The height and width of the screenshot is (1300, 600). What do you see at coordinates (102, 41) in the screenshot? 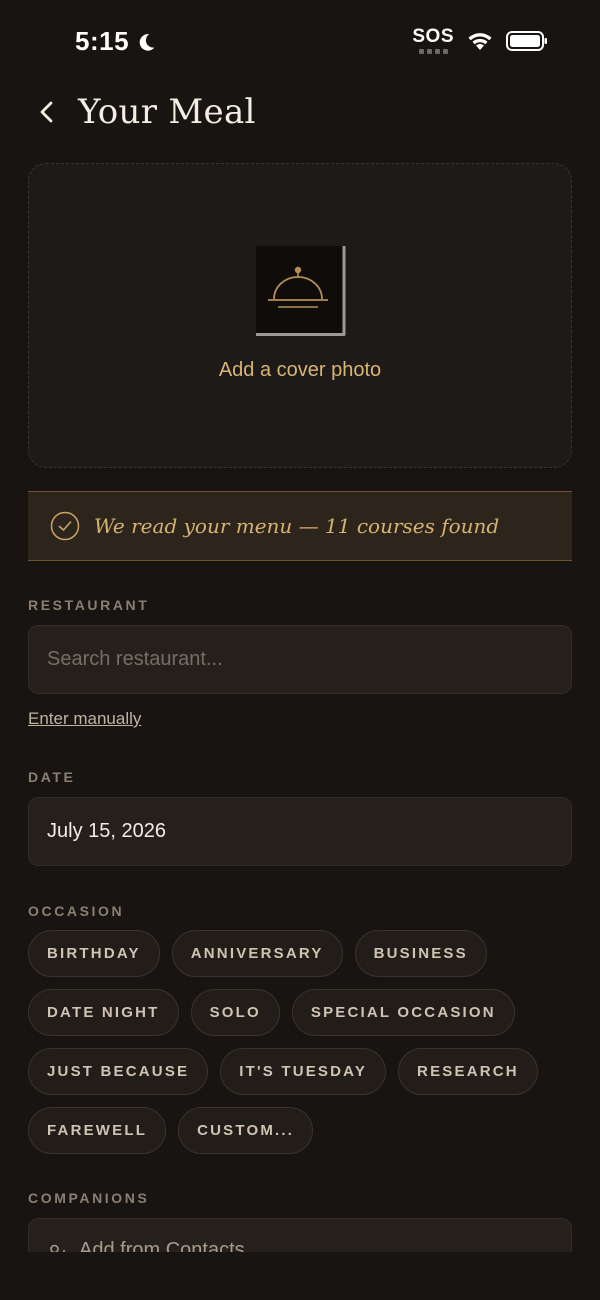
I see `status-time-text: 5:15` at bounding box center [102, 41].